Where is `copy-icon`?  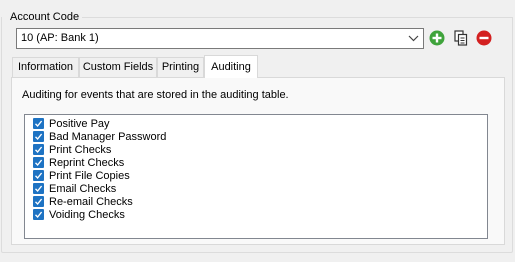
copy-icon is located at coordinates (461, 38).